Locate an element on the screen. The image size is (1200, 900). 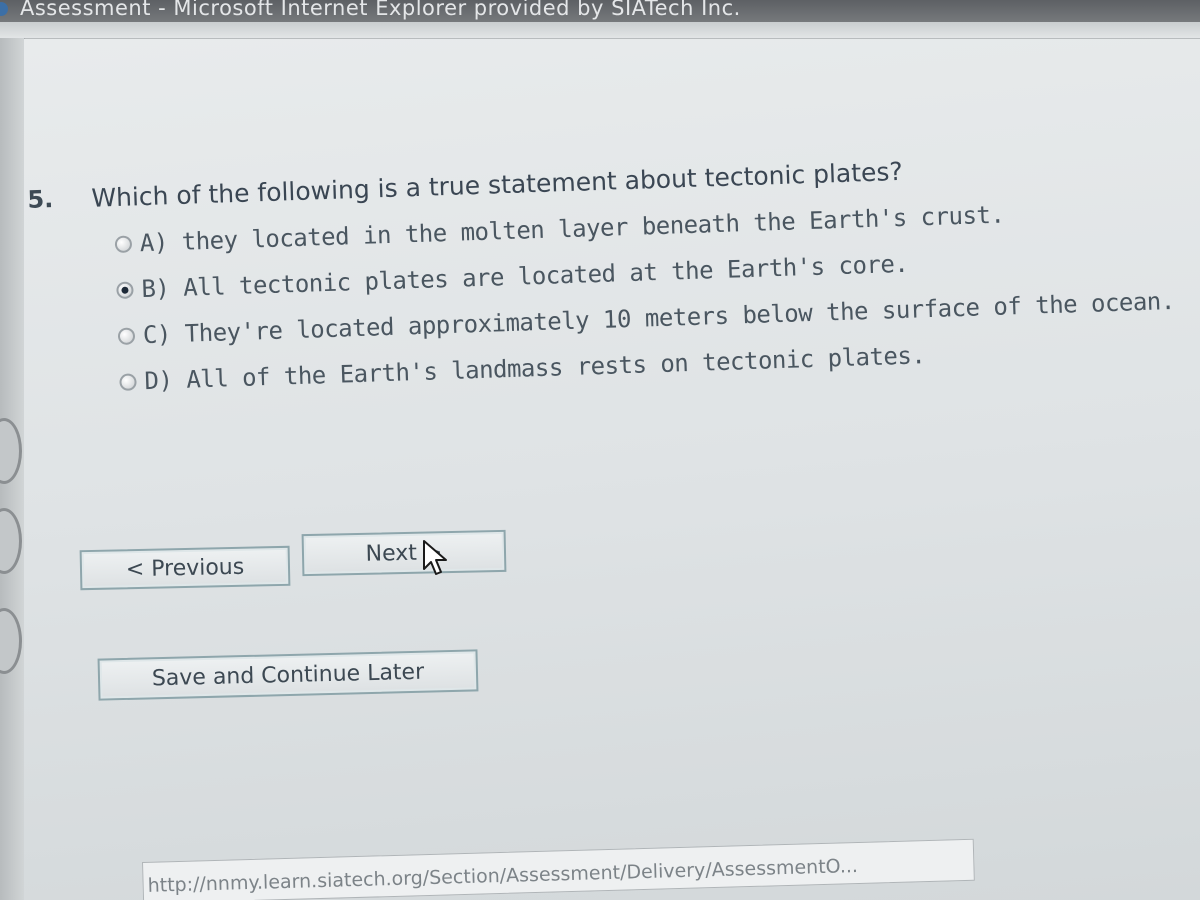
left-window-edge is located at coordinates (12, 469).